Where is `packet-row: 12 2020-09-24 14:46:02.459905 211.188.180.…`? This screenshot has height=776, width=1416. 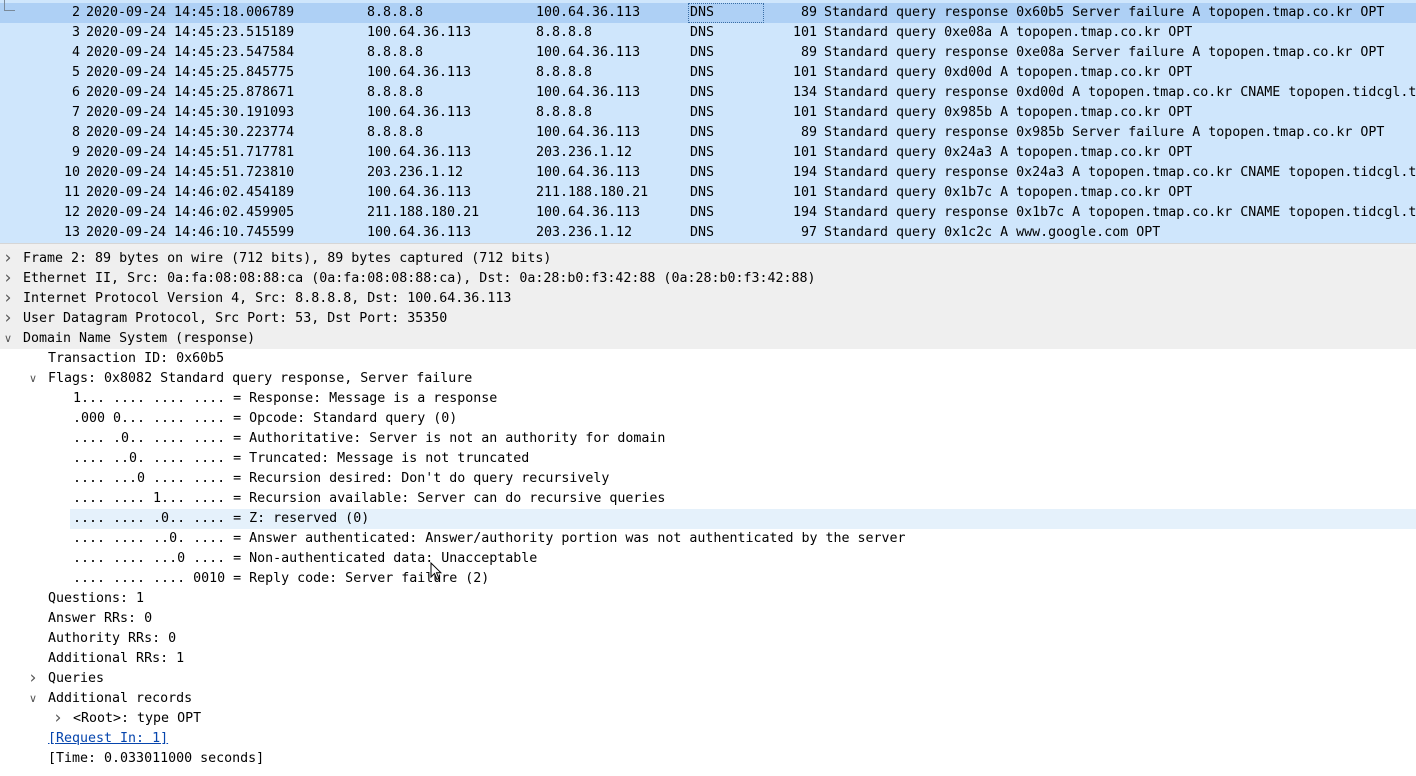 packet-row: 12 2020-09-24 14:46:02.459905 211.188.180.… is located at coordinates (708, 213).